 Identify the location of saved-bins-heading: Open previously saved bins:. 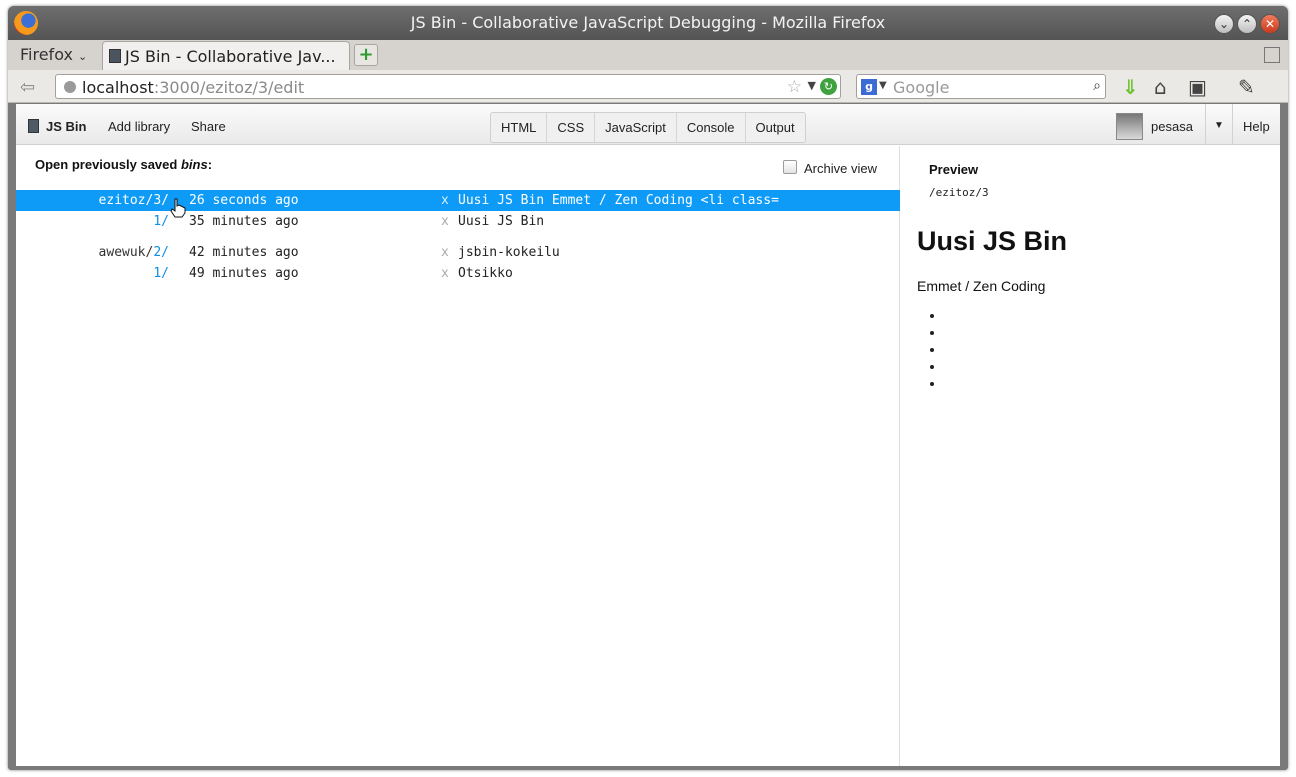
(123, 164).